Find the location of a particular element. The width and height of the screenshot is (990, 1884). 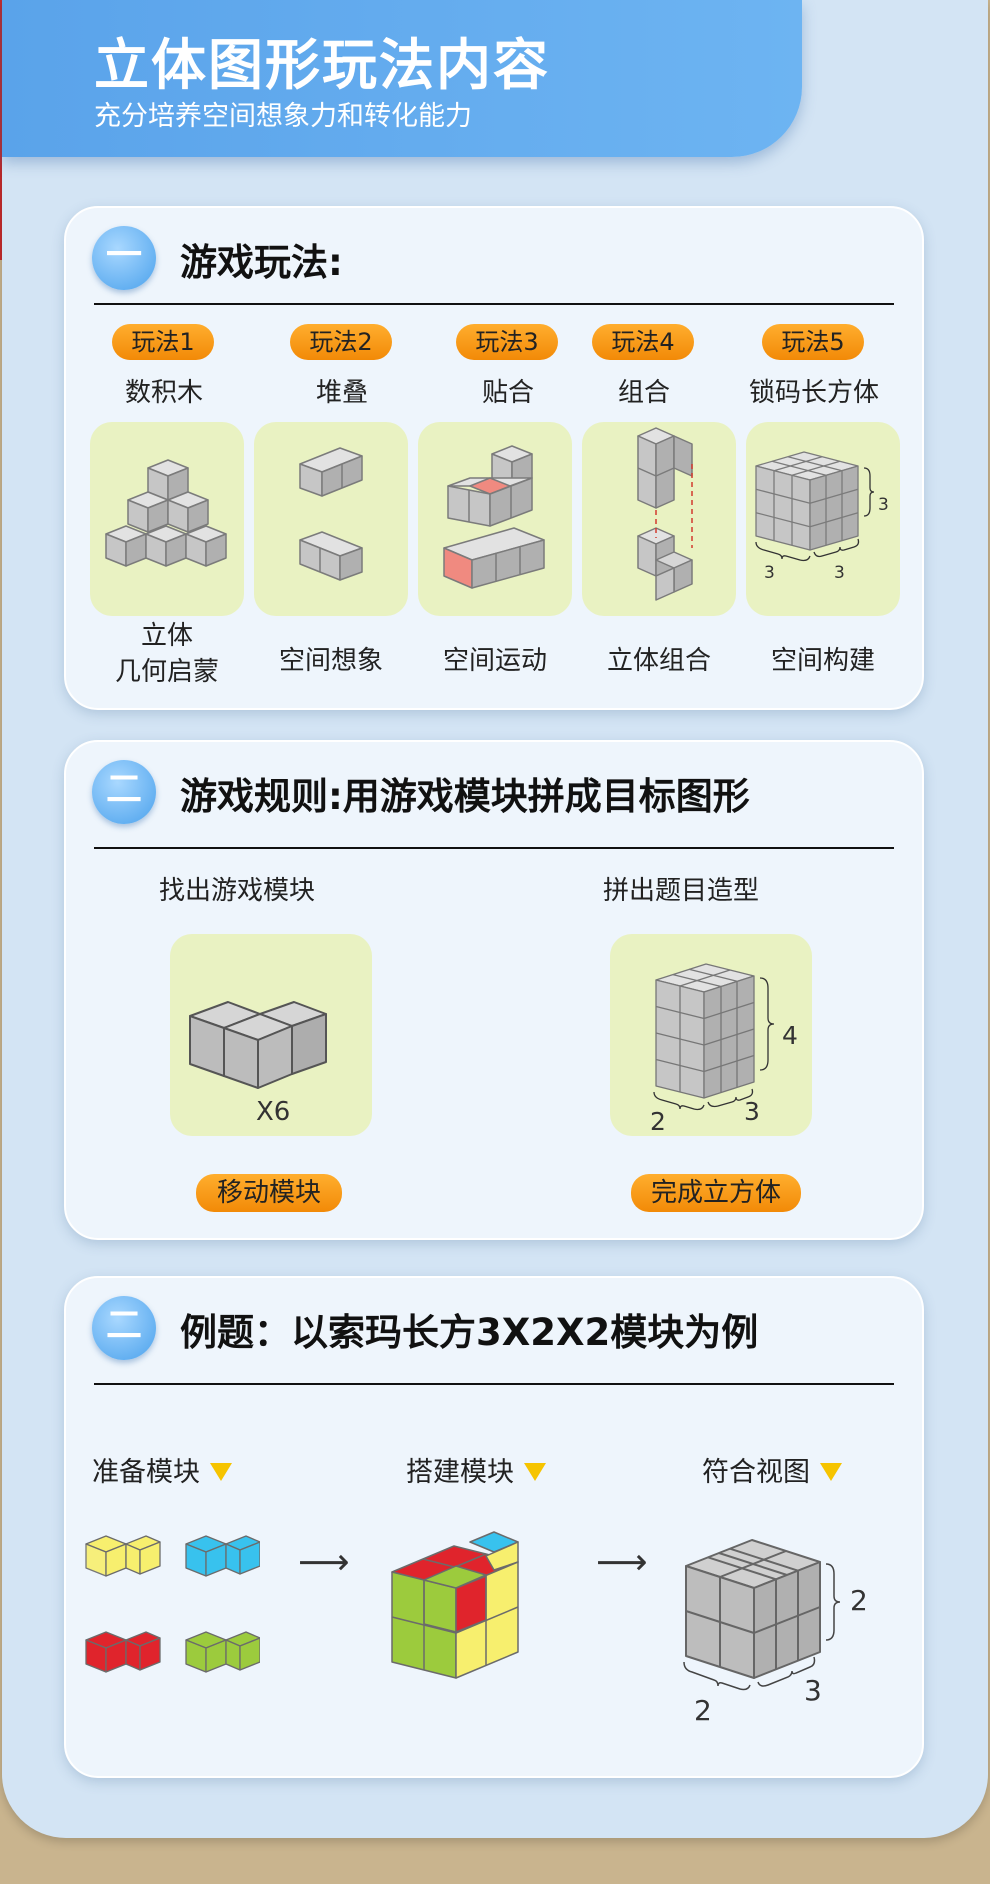

move-module-button: 移动模块 is located at coordinates (269, 1193).